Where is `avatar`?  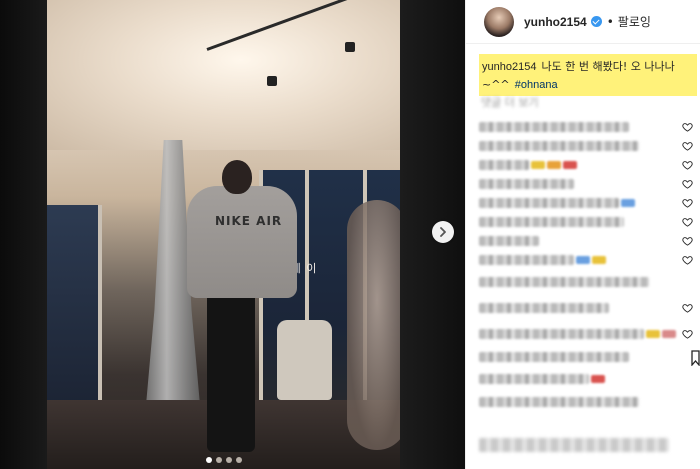 avatar is located at coordinates (499, 21).